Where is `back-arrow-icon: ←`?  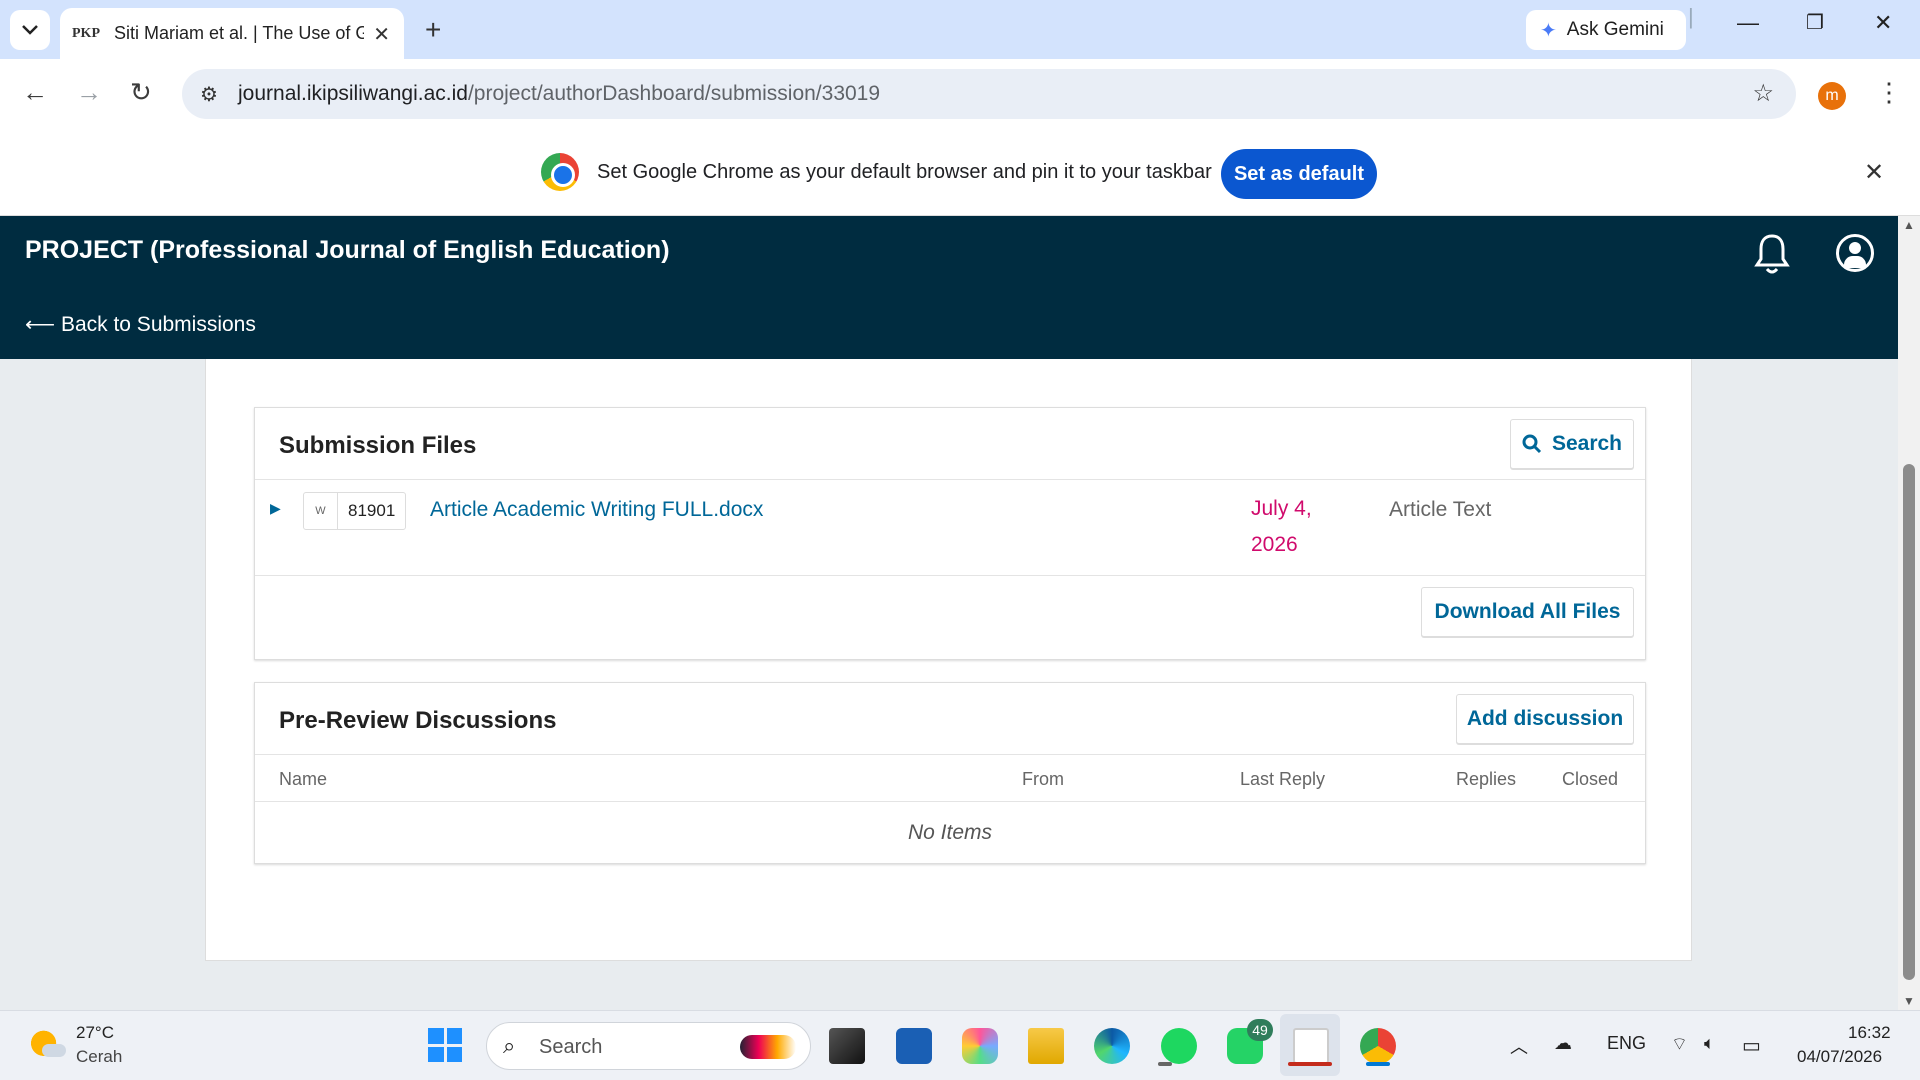
back-arrow-icon: ← is located at coordinates (35, 92).